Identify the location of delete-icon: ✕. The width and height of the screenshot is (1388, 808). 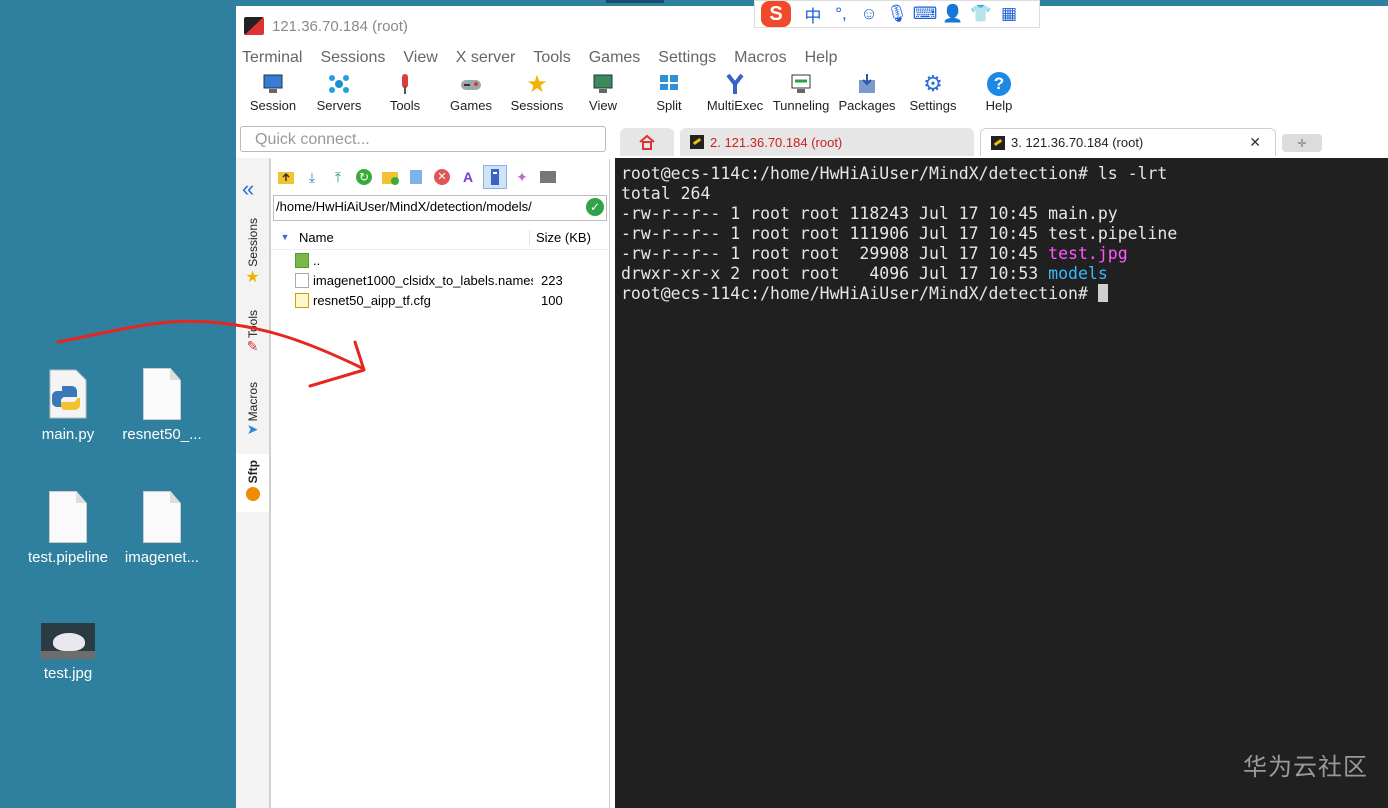
(442, 177).